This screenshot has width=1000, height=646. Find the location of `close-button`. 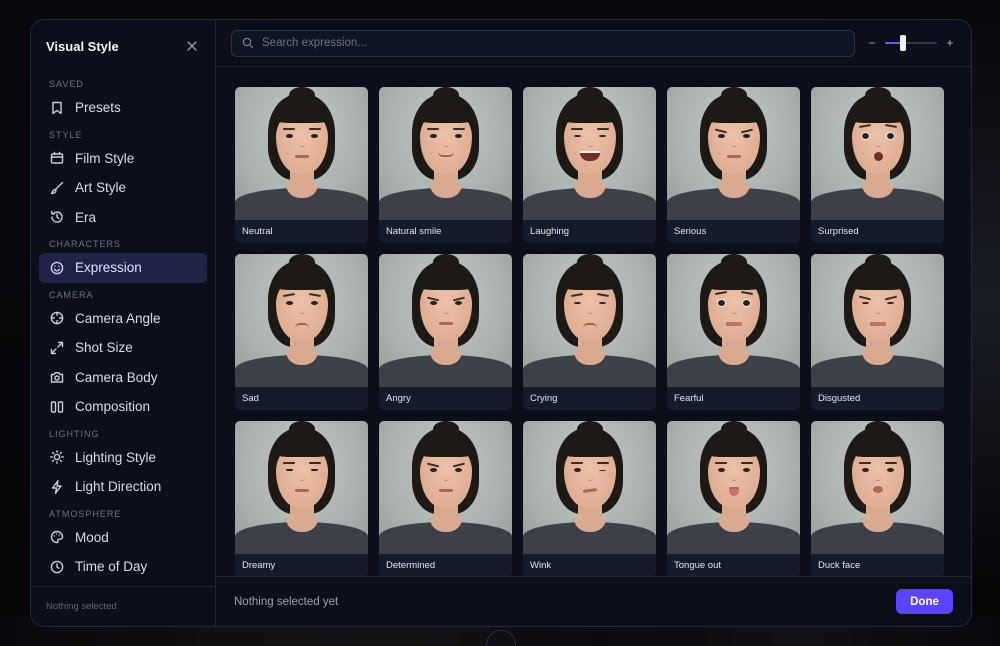

close-button is located at coordinates (192, 46).